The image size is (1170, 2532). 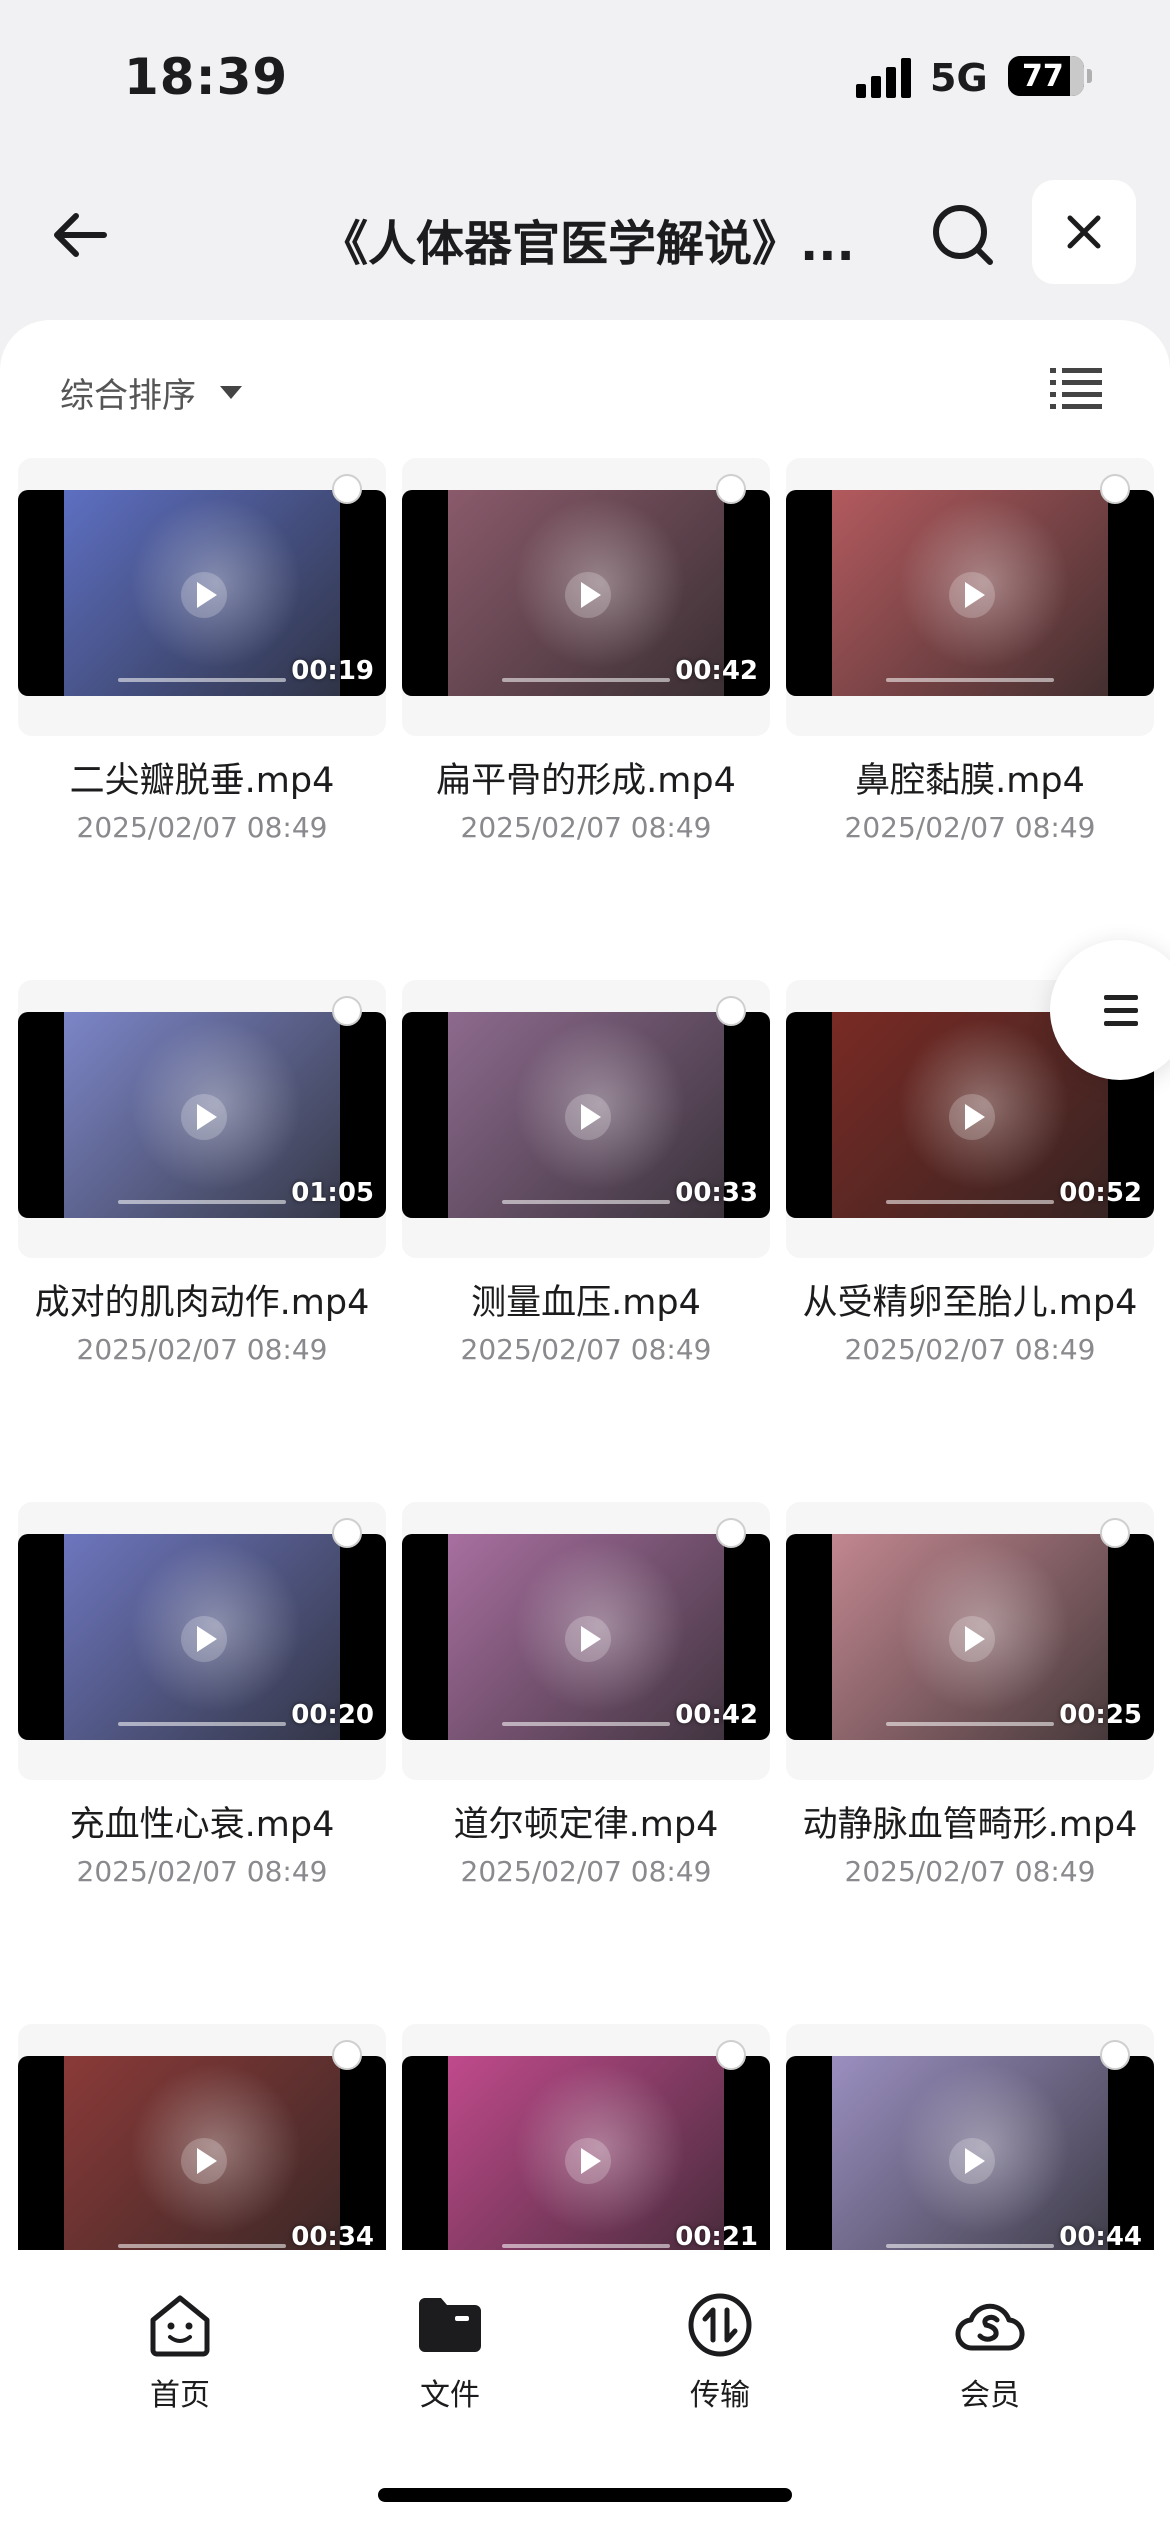 What do you see at coordinates (81, 235) in the screenshot?
I see `back-button` at bounding box center [81, 235].